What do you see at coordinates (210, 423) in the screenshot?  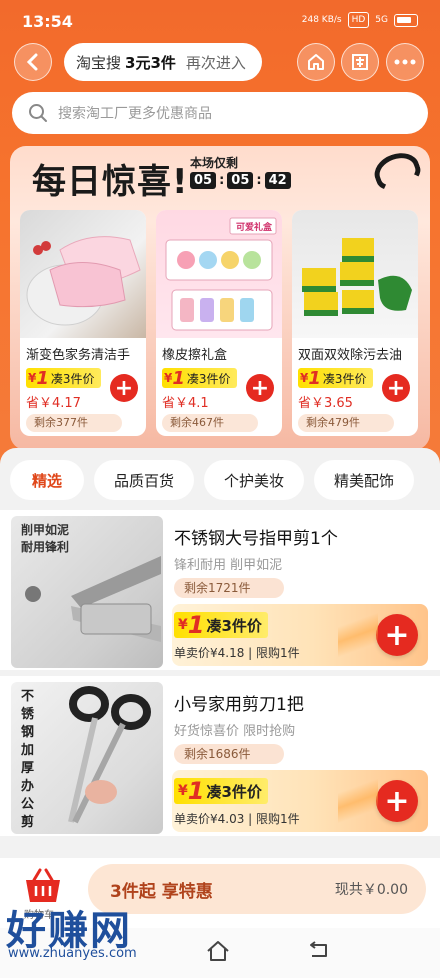 I see `remaining-badge: 剩余467件` at bounding box center [210, 423].